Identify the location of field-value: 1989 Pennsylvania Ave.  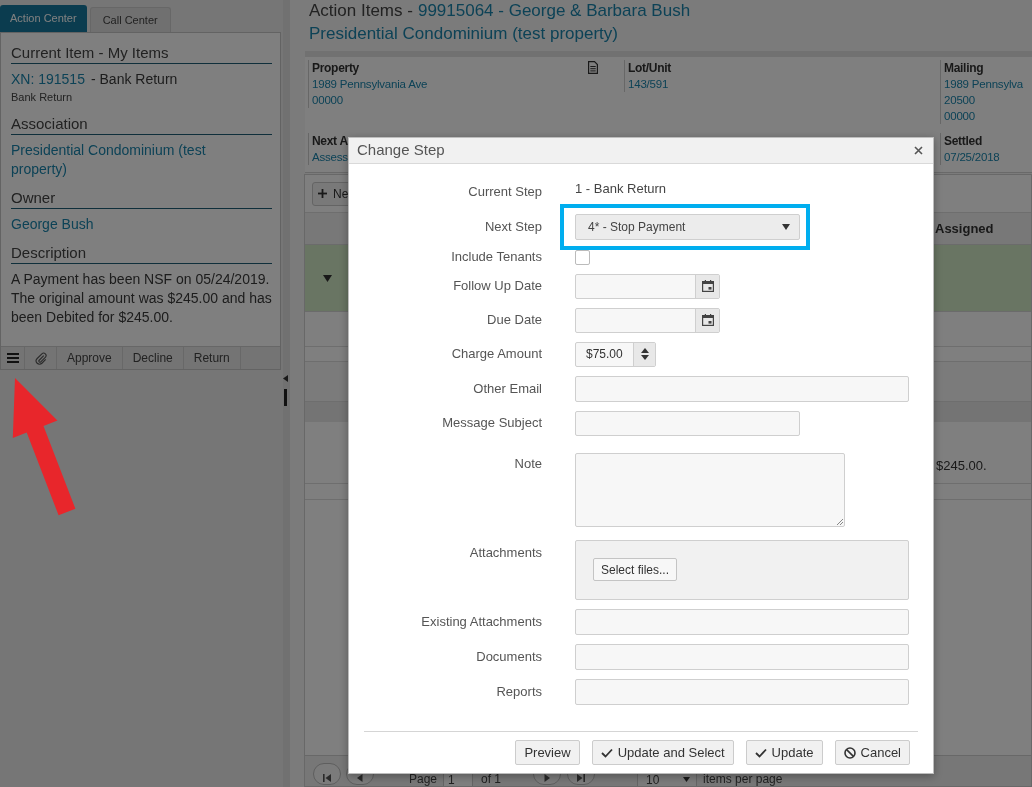
(370, 84).